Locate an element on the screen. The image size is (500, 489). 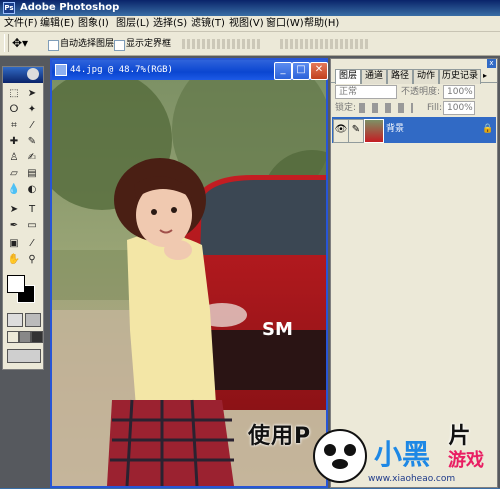
gradient-tool-icon: ▤ is located at coordinates (32, 174).